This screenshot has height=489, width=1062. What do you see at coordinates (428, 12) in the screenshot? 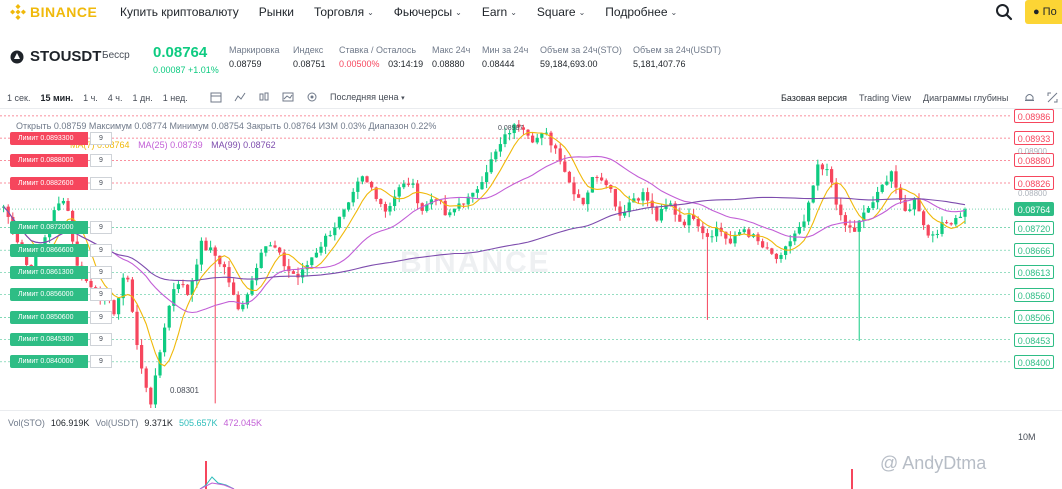
I see `nav-item: Фьючерсы ⌄` at bounding box center [428, 12].